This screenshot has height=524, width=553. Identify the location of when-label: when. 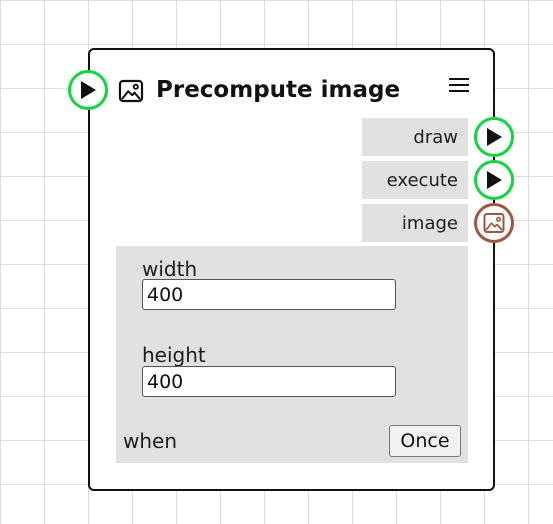
(150, 441).